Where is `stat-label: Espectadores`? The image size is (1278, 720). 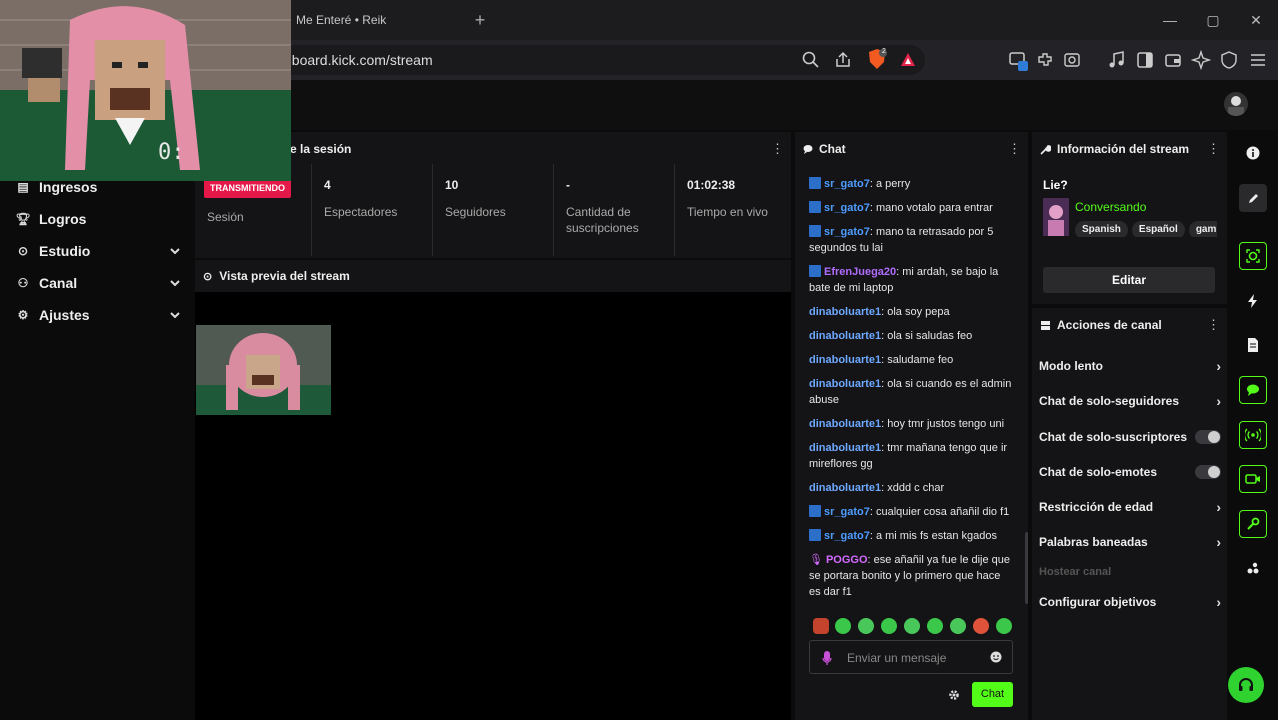
stat-label: Espectadores is located at coordinates (361, 212).